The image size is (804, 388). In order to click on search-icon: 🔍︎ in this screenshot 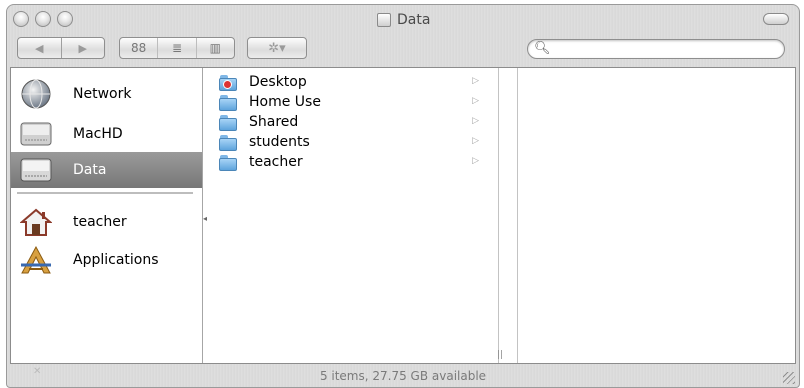, I will do `click(542, 48)`.